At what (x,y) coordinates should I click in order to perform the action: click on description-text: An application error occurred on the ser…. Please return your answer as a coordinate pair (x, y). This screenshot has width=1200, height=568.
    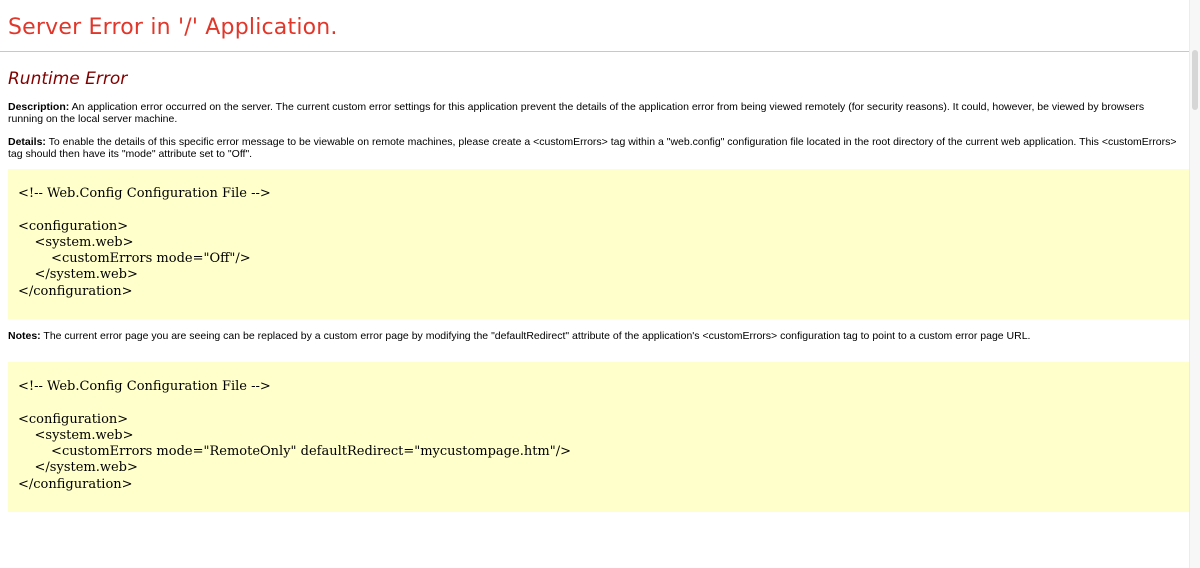
    Looking at the image, I should click on (576, 113).